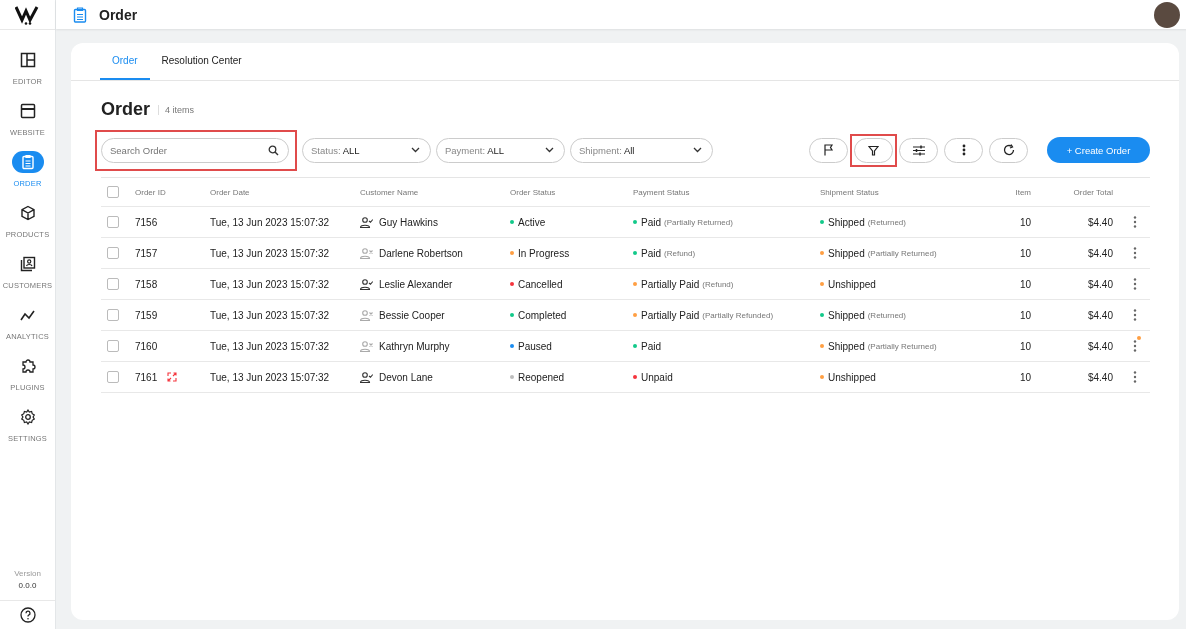 The height and width of the screenshot is (629, 1186). I want to click on create-order-button: + Create Order, so click(1098, 150).